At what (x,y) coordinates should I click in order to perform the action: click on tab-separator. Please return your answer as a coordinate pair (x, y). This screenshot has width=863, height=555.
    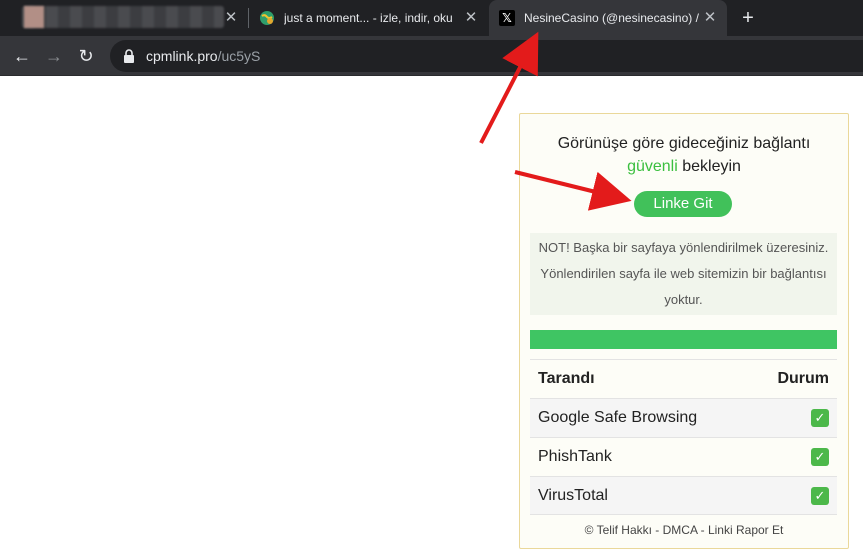
    Looking at the image, I should click on (248, 18).